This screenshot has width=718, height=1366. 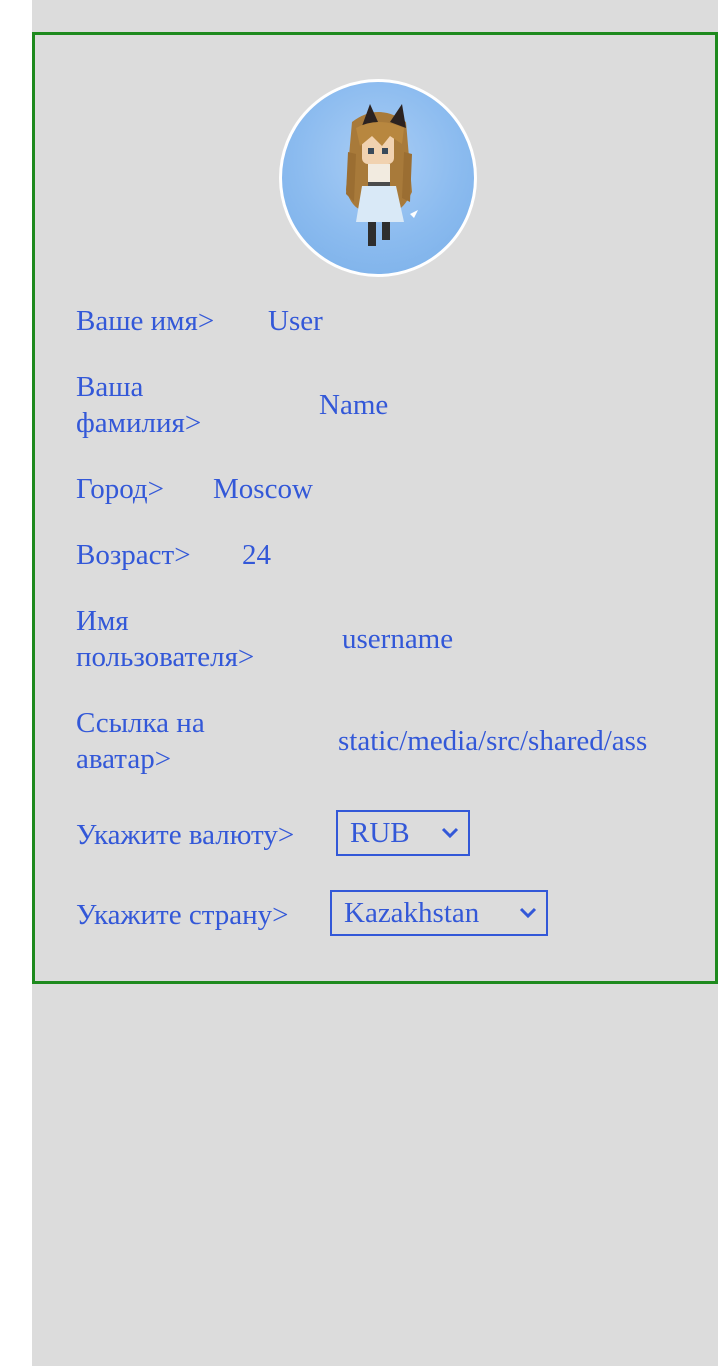 I want to click on field-label: Ваша фамилия>, so click(x=139, y=405).